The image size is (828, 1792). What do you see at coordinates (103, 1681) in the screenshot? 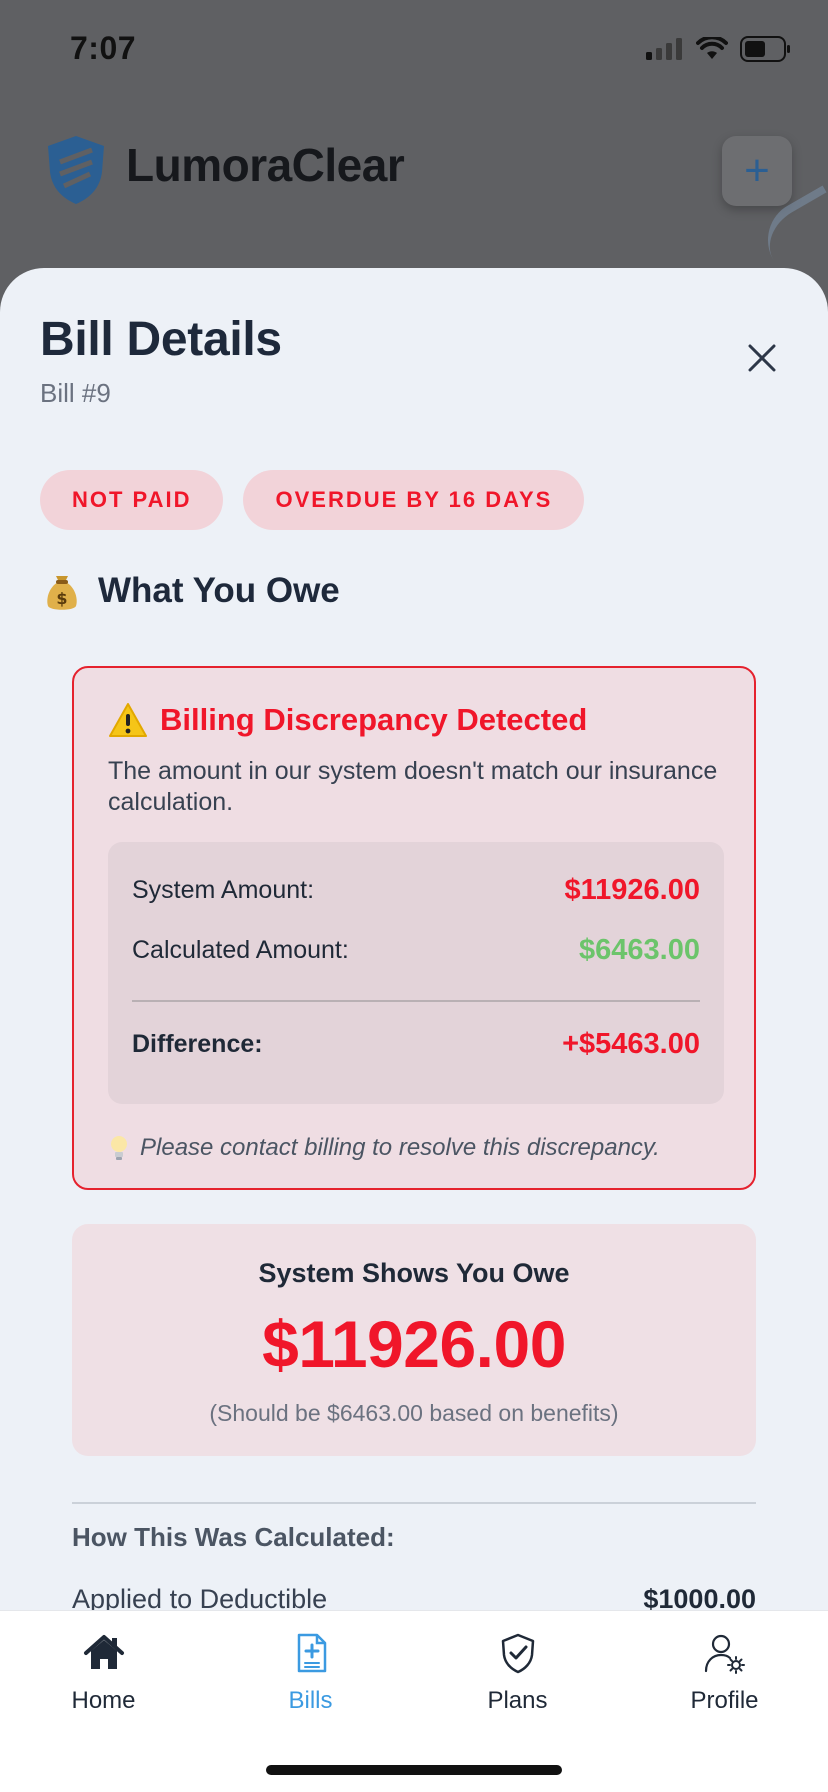
I see `tab-home: Home` at bounding box center [103, 1681].